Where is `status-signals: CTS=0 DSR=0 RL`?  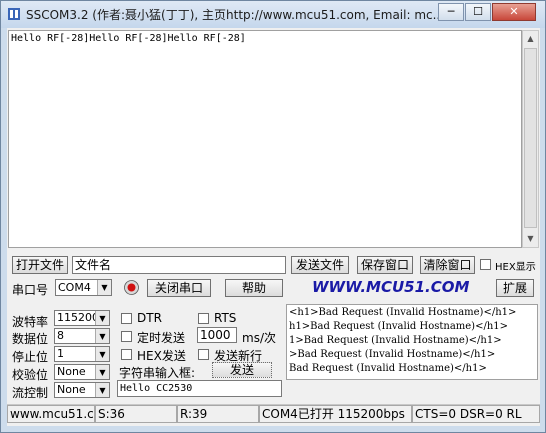 status-signals: CTS=0 DSR=0 RL is located at coordinates (476, 414).